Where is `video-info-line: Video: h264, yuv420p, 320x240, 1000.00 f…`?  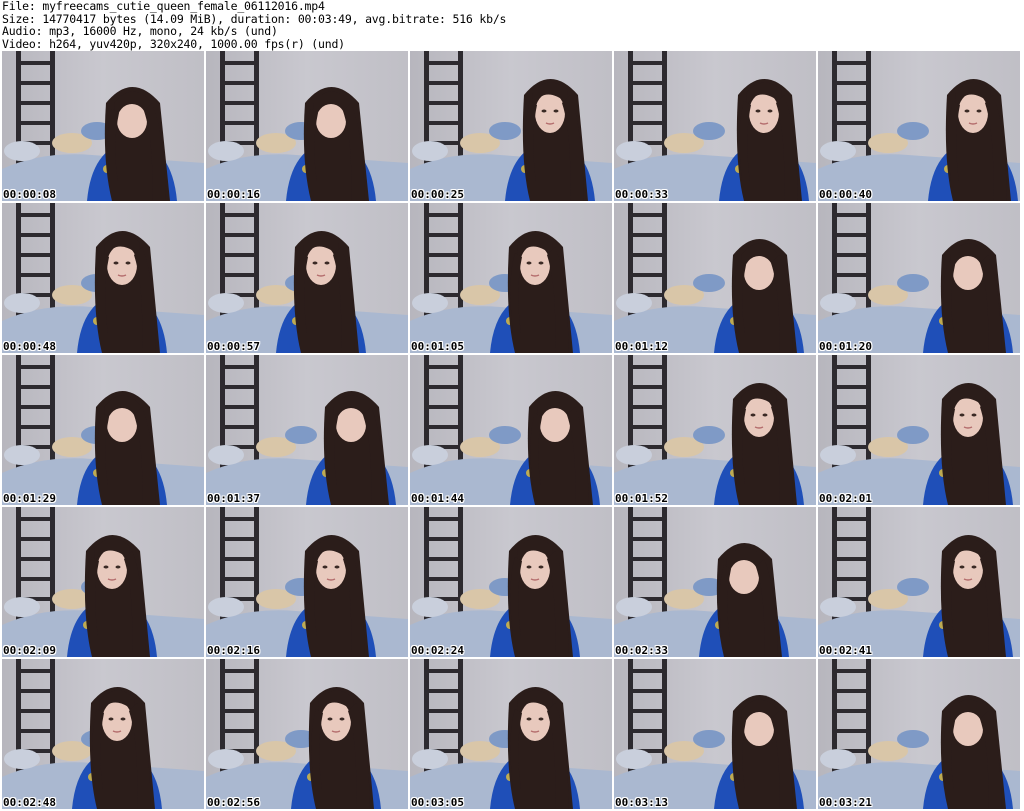 video-info-line: Video: h264, yuv420p, 320x240, 1000.00 f… is located at coordinates (173, 43).